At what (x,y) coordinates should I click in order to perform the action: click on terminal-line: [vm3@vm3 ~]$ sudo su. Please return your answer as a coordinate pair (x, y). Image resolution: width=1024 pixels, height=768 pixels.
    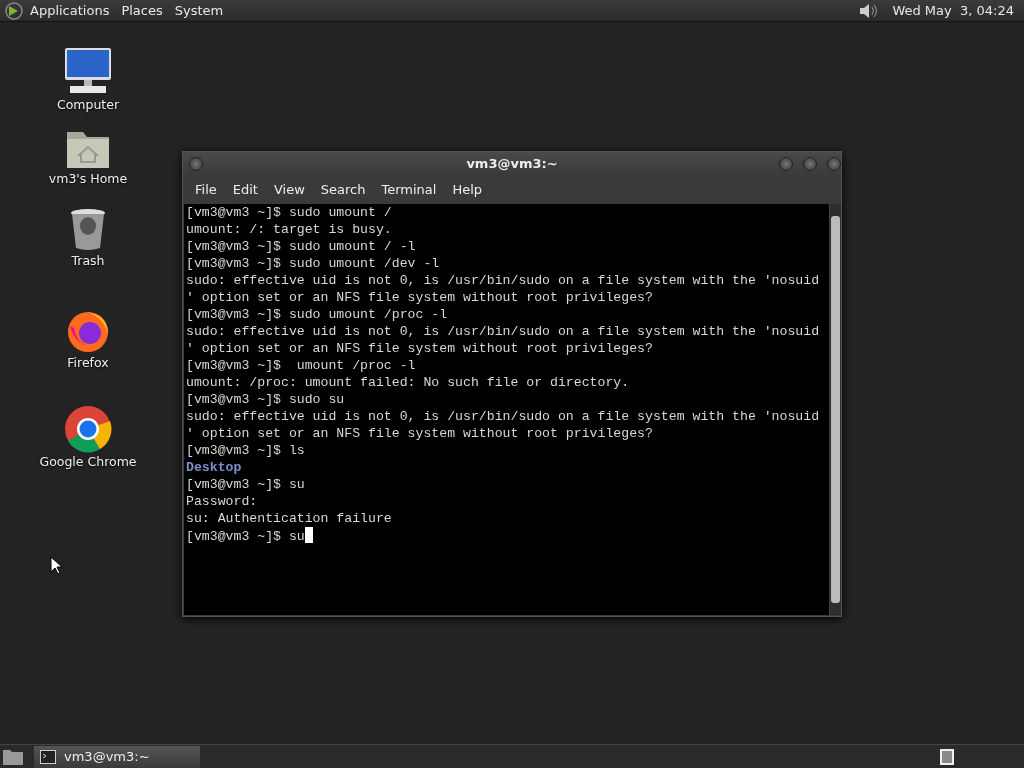
    Looking at the image, I should click on (266, 399).